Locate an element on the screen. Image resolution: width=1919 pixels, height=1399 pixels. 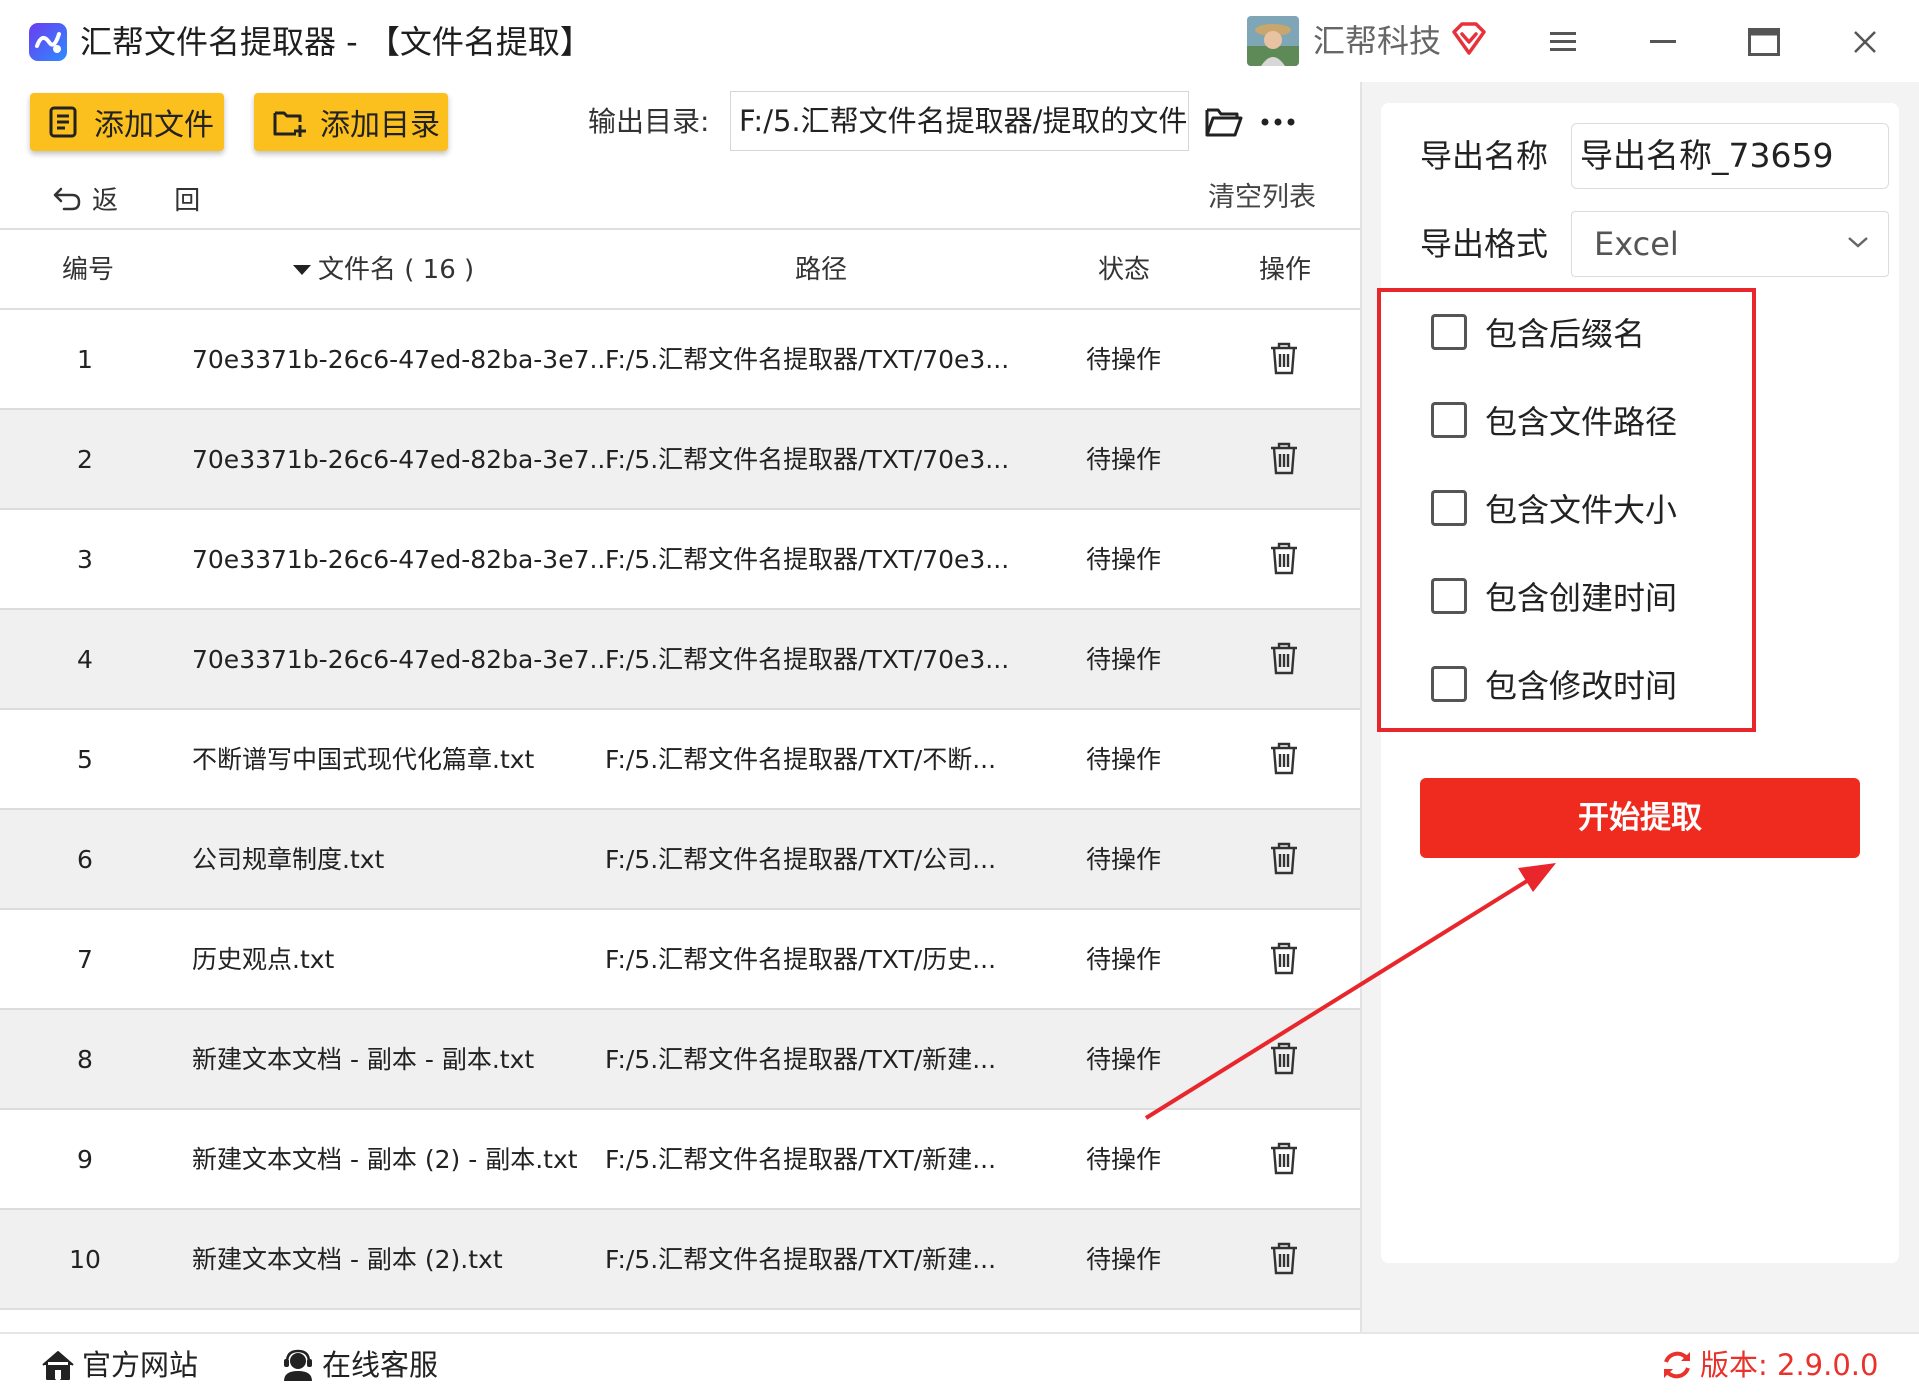
add-folder-icon is located at coordinates (289, 124).